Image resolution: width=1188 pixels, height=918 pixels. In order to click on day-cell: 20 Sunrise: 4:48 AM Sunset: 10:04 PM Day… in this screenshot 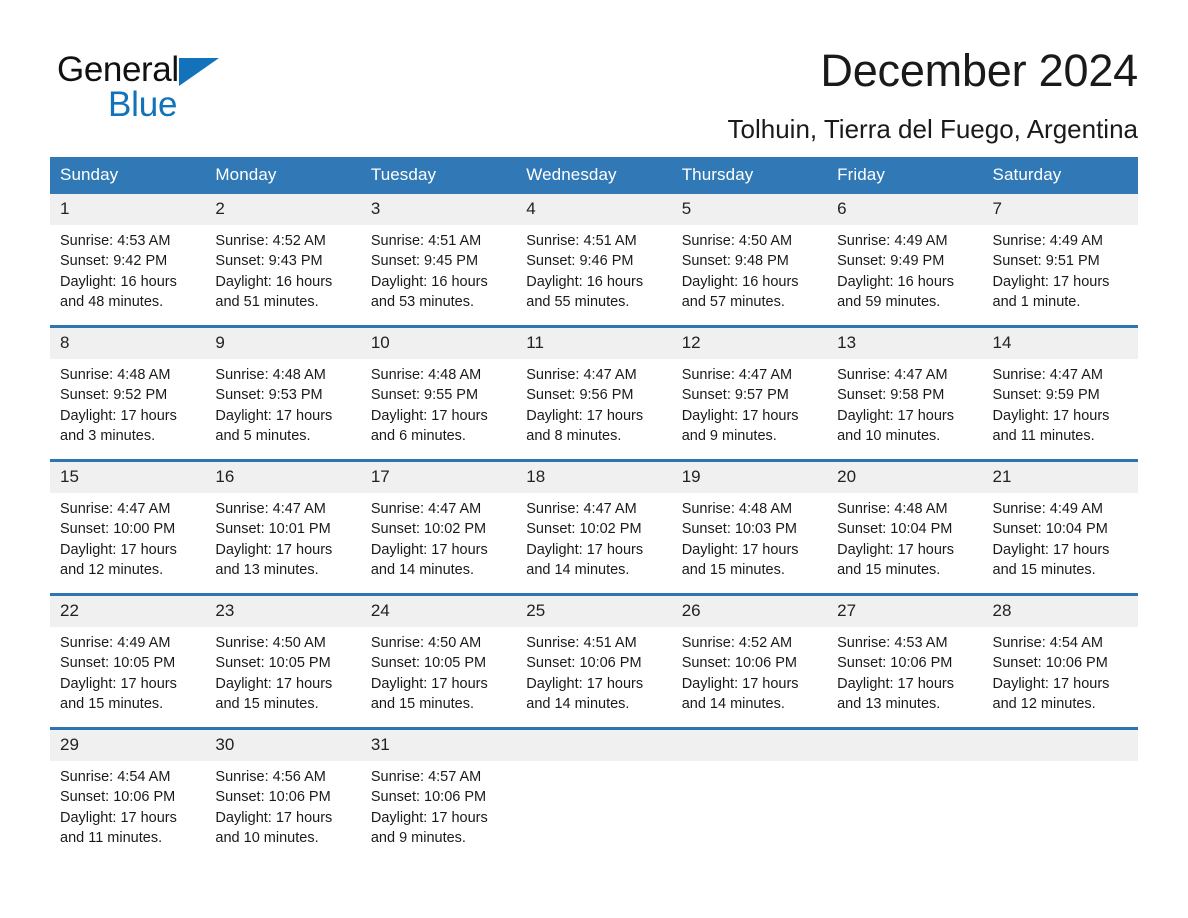, I will do `click(905, 527)`.